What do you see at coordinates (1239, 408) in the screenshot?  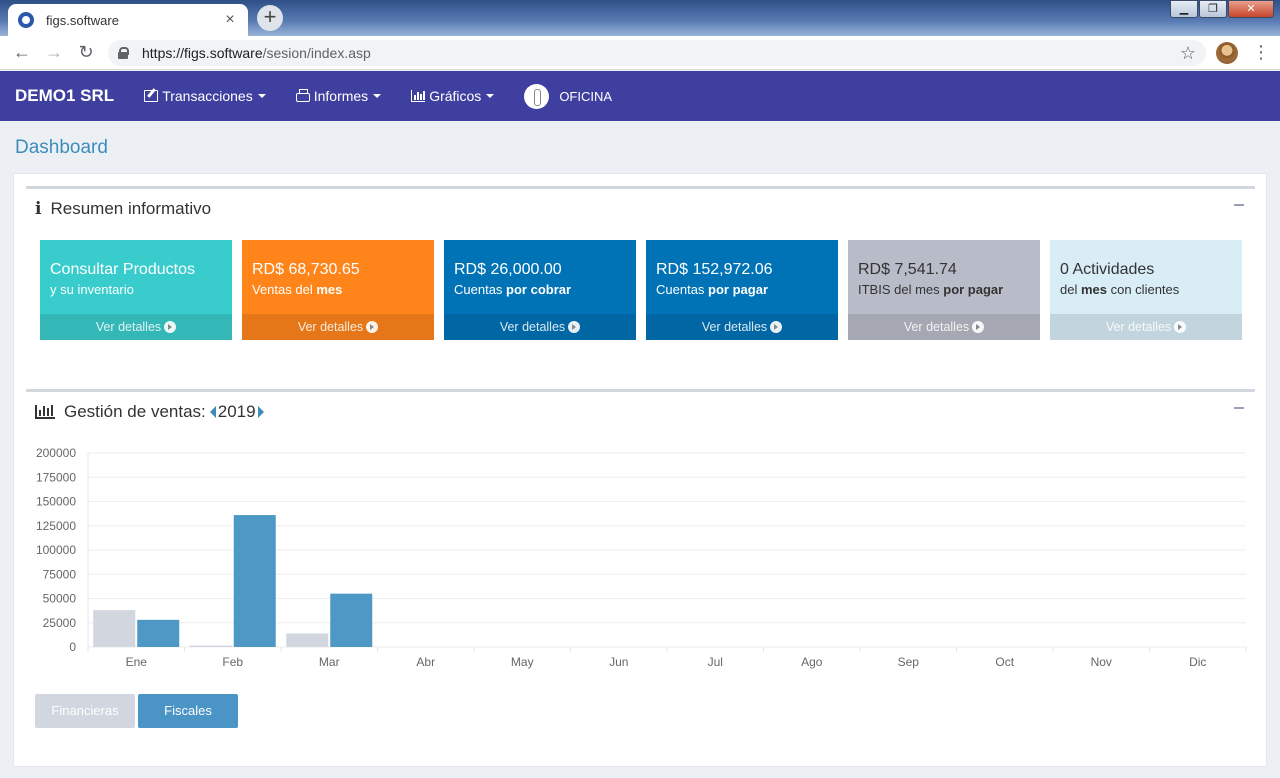 I see `collapse-sales-button` at bounding box center [1239, 408].